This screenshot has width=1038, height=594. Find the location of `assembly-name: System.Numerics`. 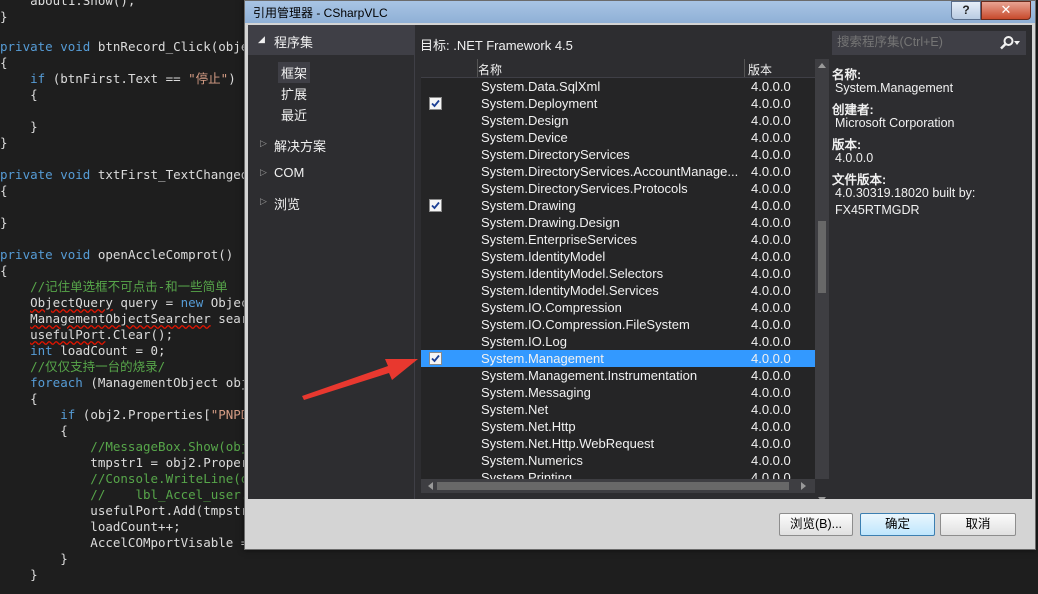

assembly-name: System.Numerics is located at coordinates (532, 460).